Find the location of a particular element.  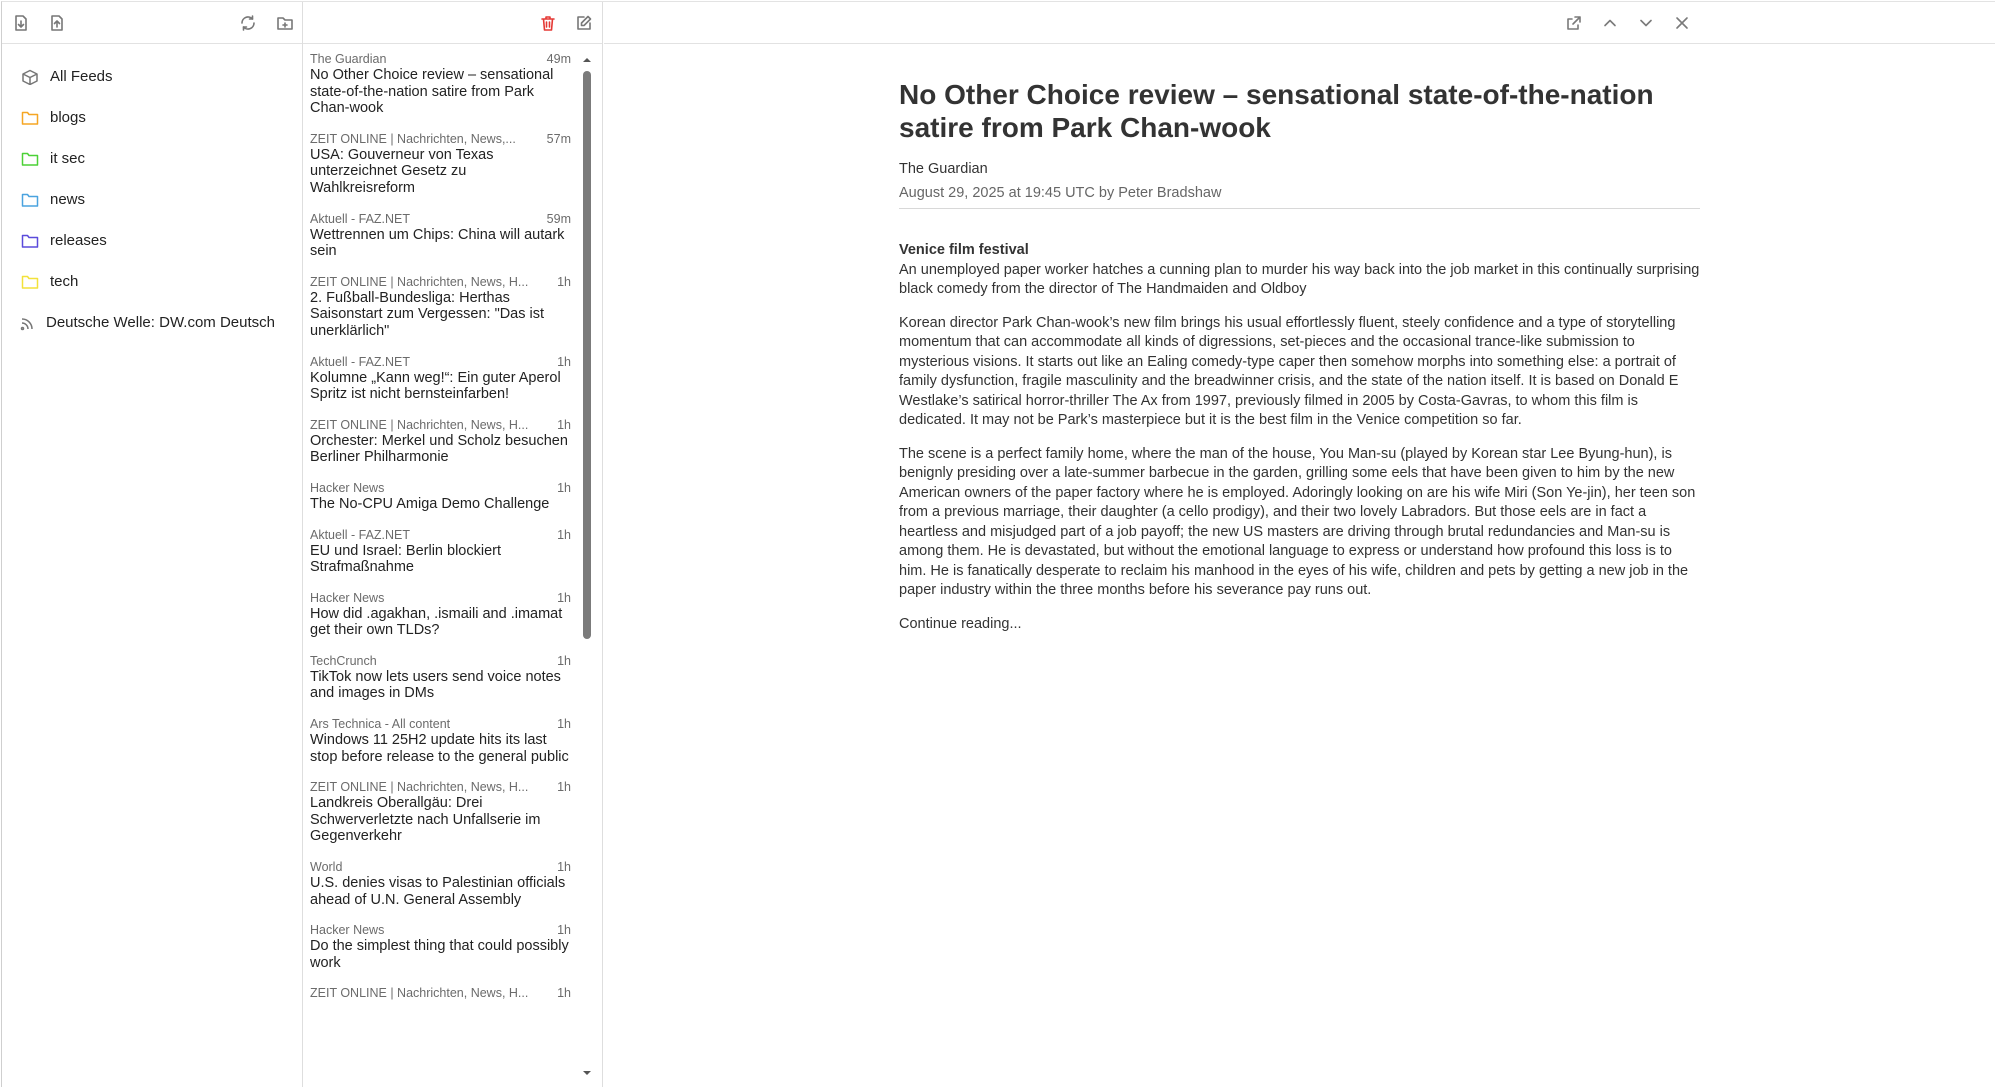

scroll-up-icon is located at coordinates (587, 60).